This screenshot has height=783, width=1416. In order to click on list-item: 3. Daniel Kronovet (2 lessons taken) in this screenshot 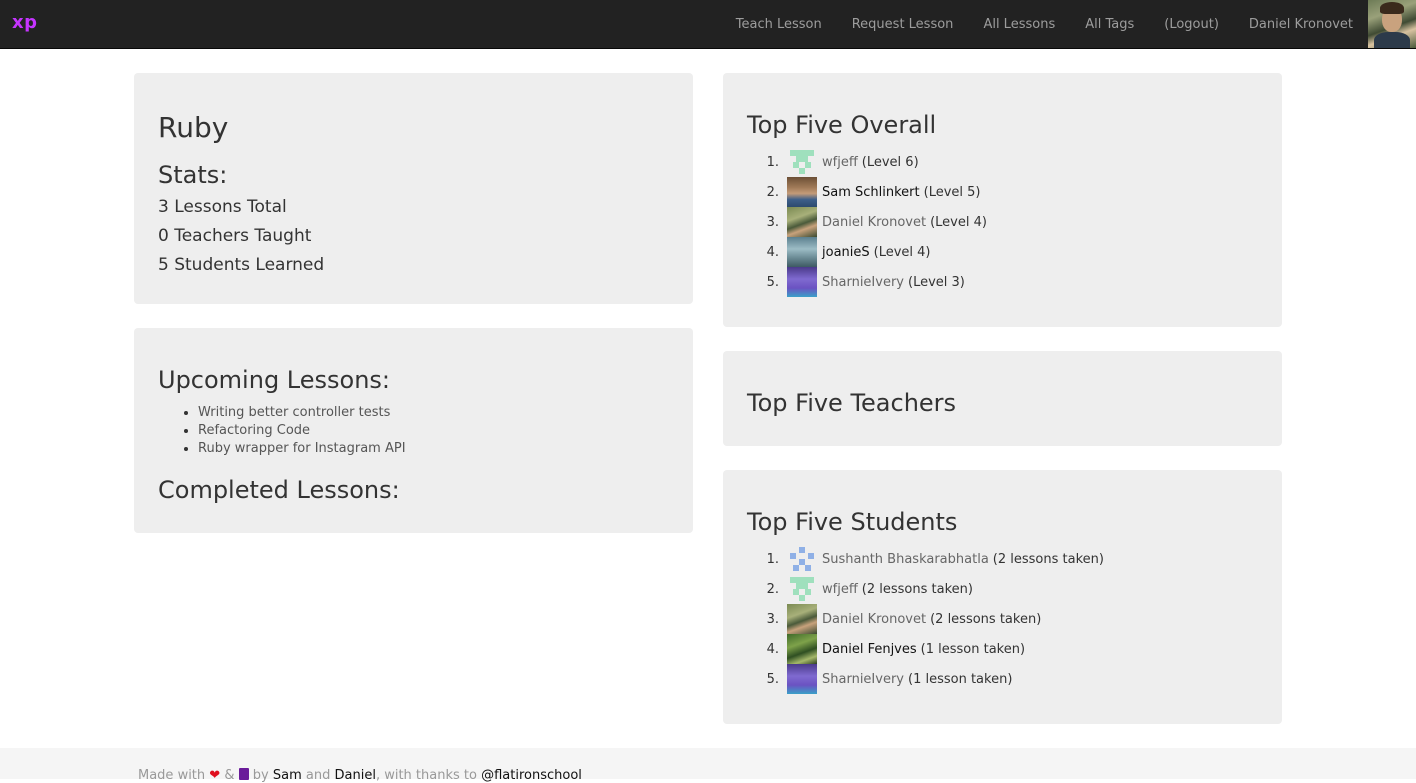, I will do `click(925, 619)`.